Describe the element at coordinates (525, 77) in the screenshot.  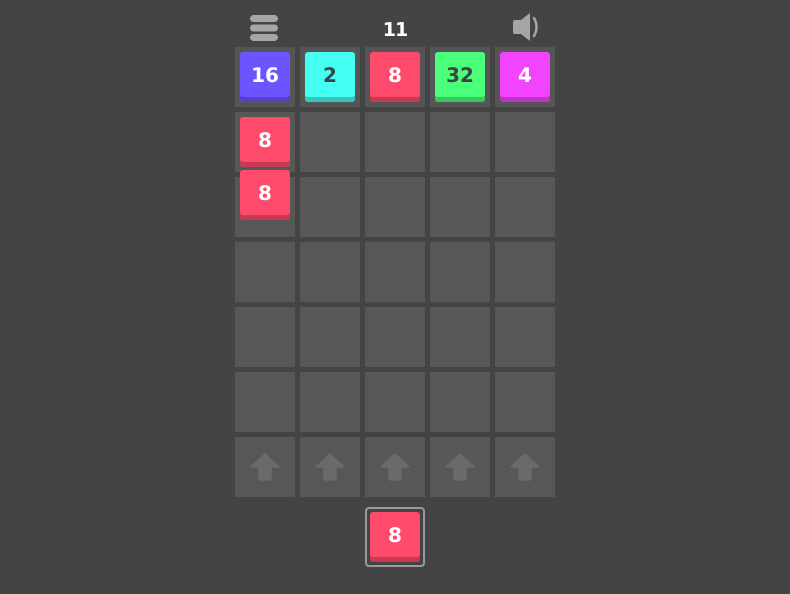
I see `number-tile: 4` at that location.